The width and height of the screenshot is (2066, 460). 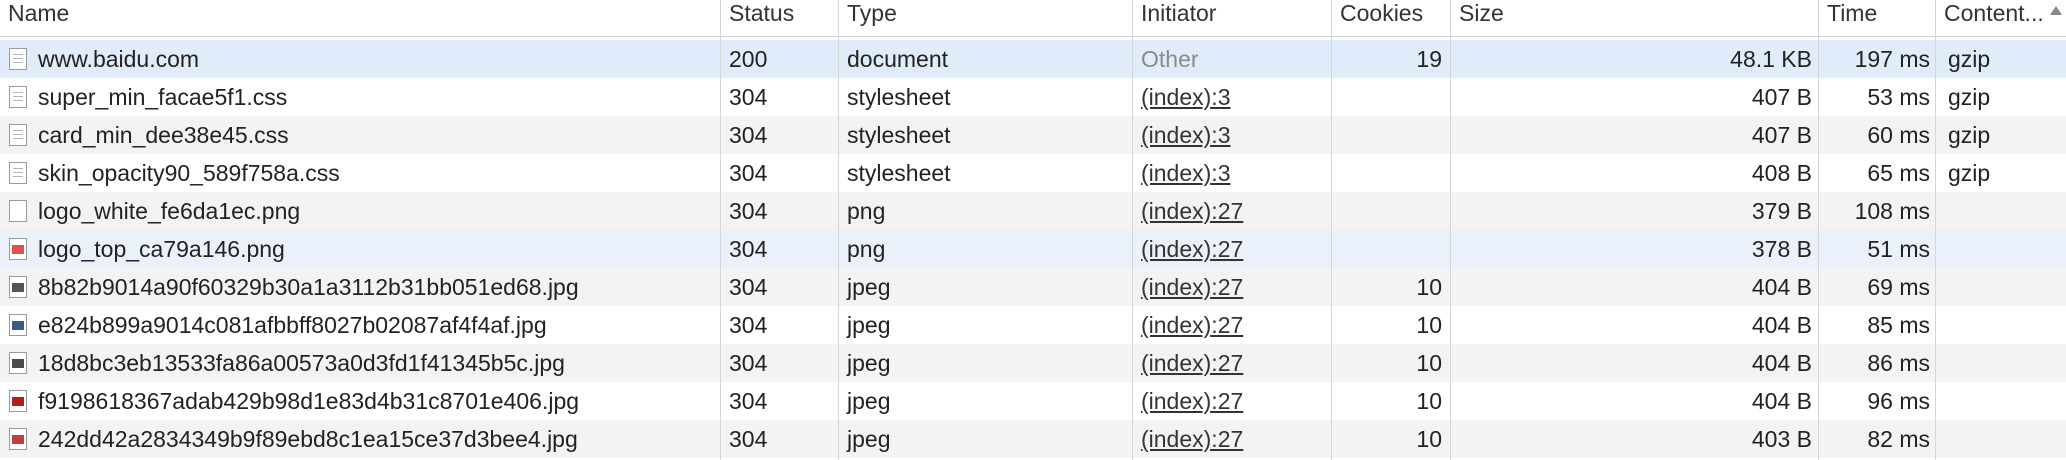 I want to click on request-time: 69 ms, so click(x=1898, y=287).